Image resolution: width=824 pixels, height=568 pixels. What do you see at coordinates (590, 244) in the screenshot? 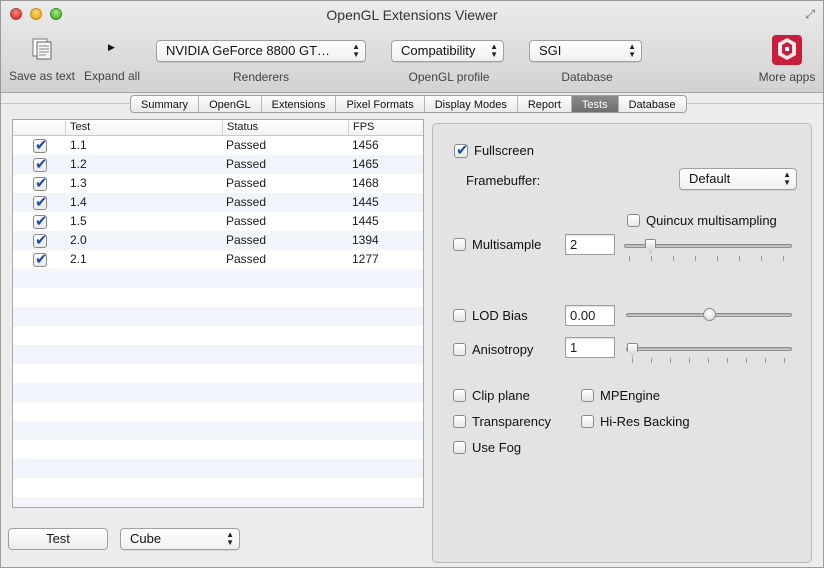
I see `multisample-field: 2` at bounding box center [590, 244].